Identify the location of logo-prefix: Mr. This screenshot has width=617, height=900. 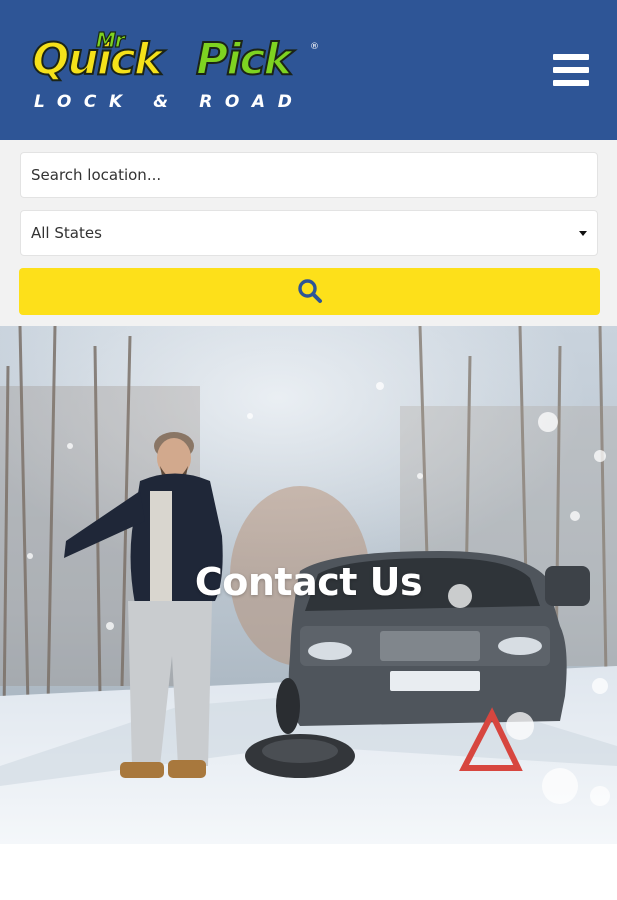
(110, 39).